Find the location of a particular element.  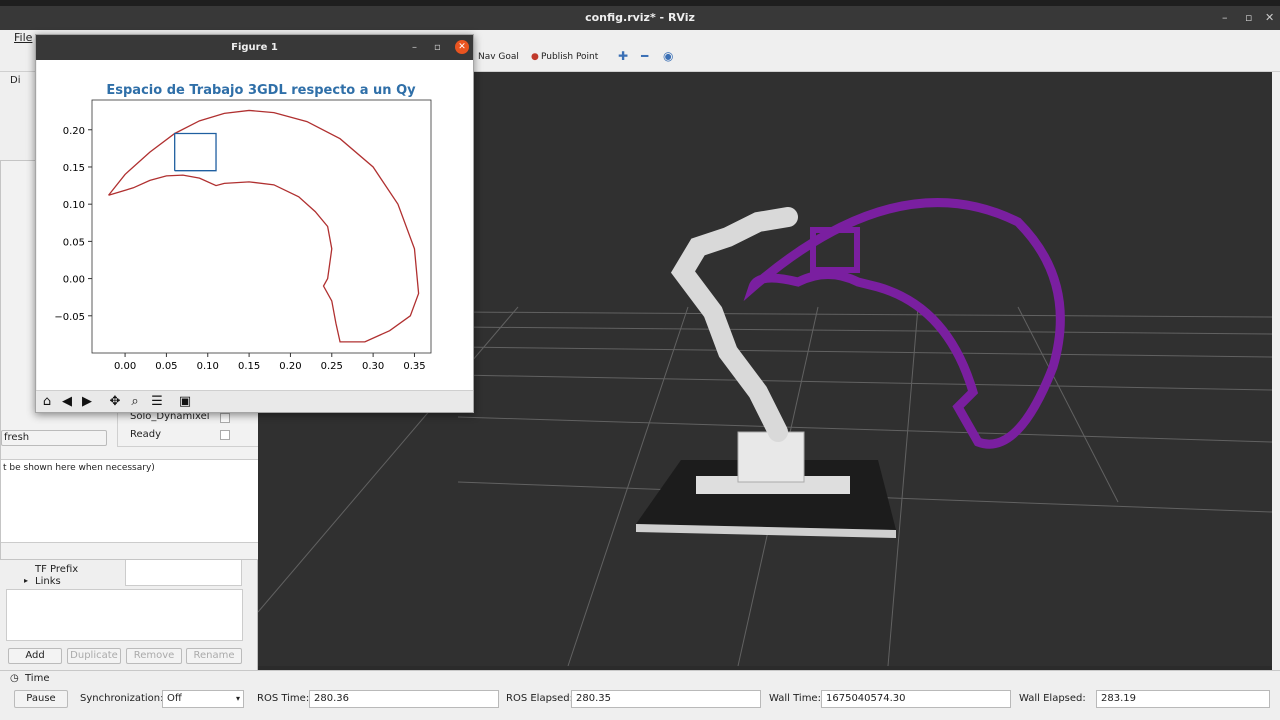

y-tick-label: −0.05 is located at coordinates (69, 317).